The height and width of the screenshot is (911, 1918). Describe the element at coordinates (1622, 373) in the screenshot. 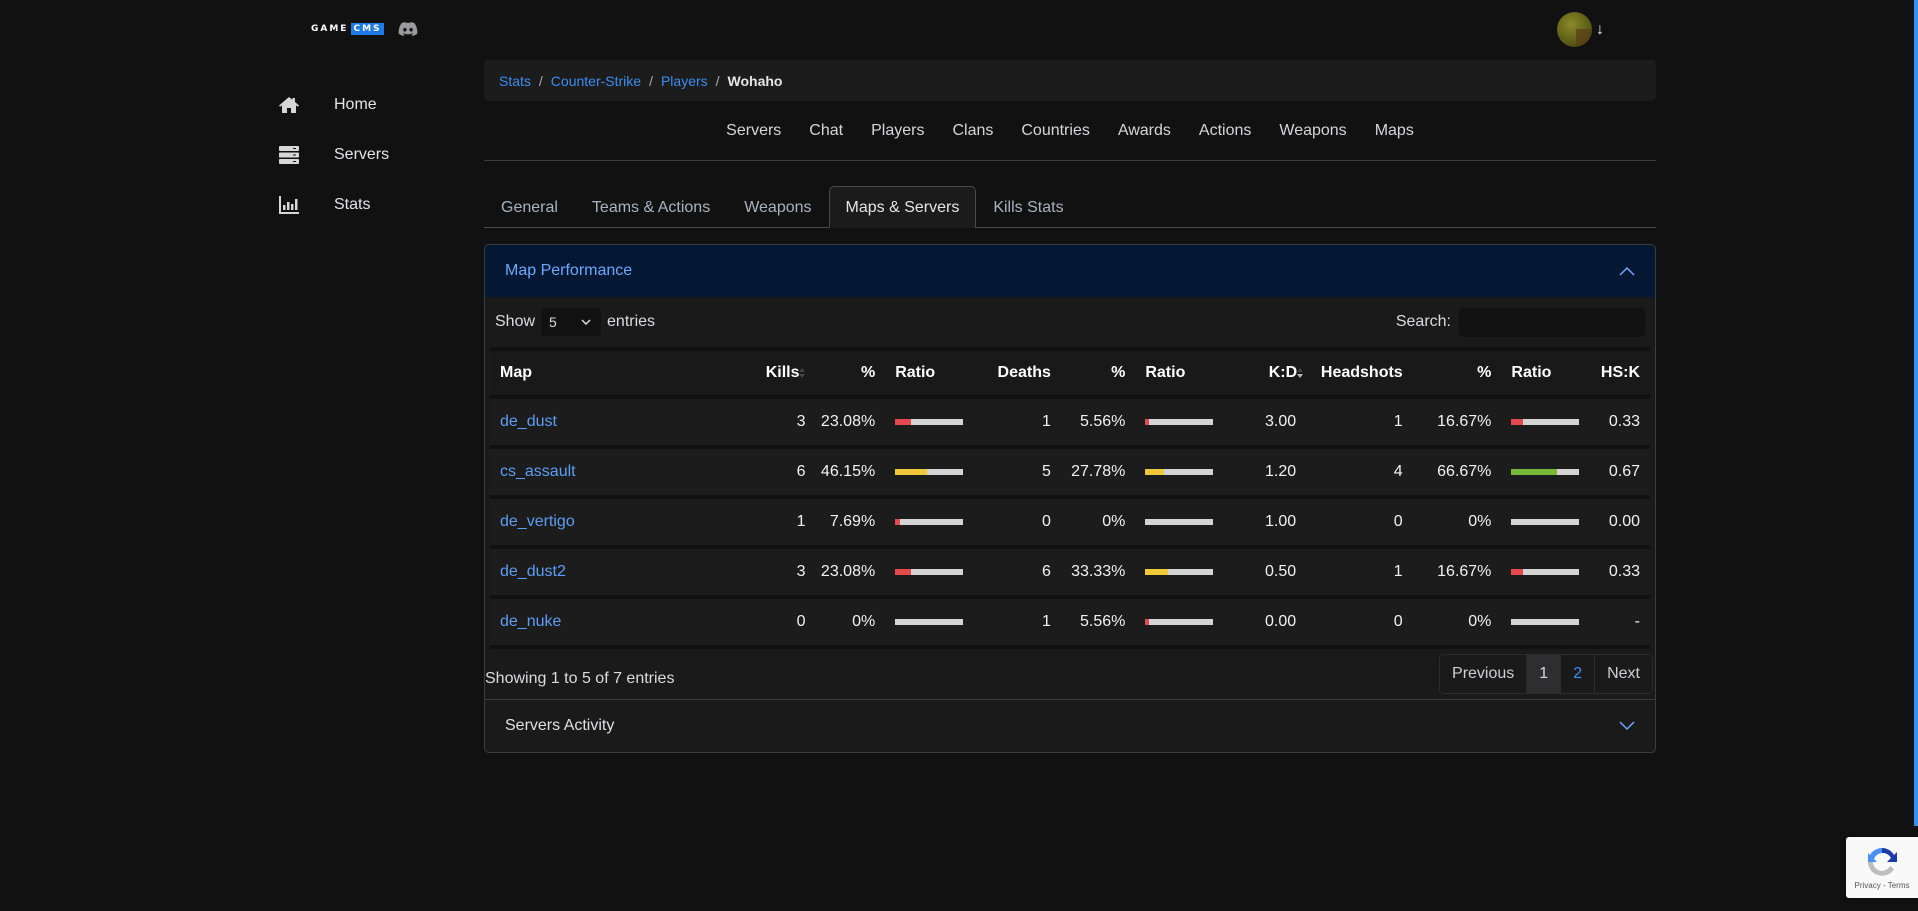

I see `col-hsk: HS:K` at that location.